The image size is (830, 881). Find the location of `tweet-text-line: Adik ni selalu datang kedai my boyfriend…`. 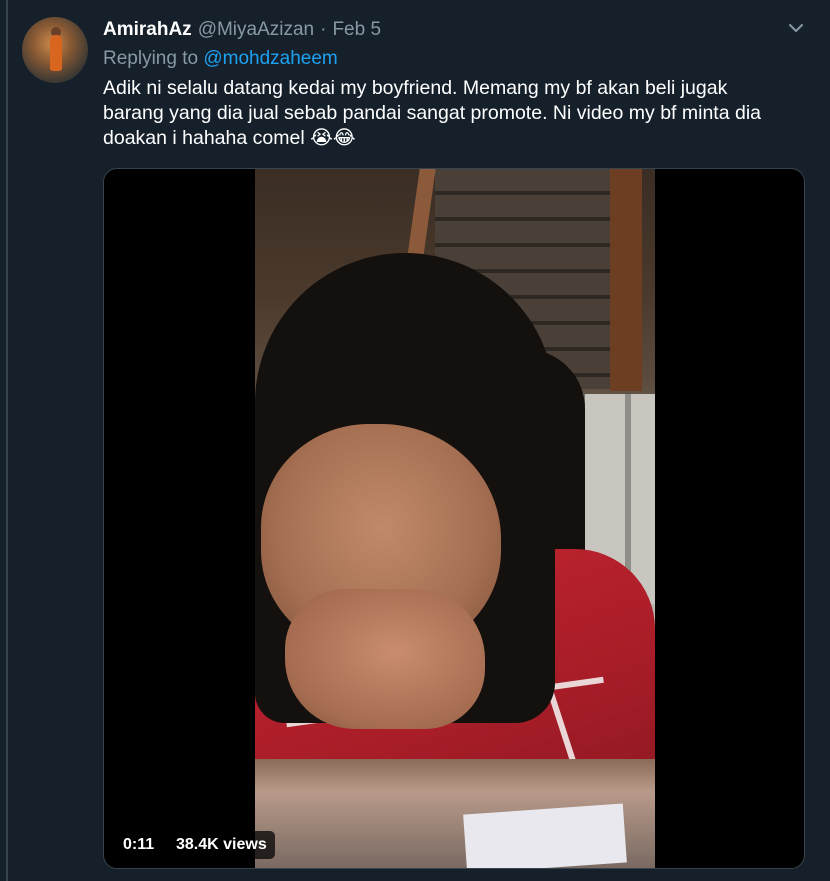

tweet-text-line: Adik ni selalu datang kedai my boyfriend… is located at coordinates (415, 88).